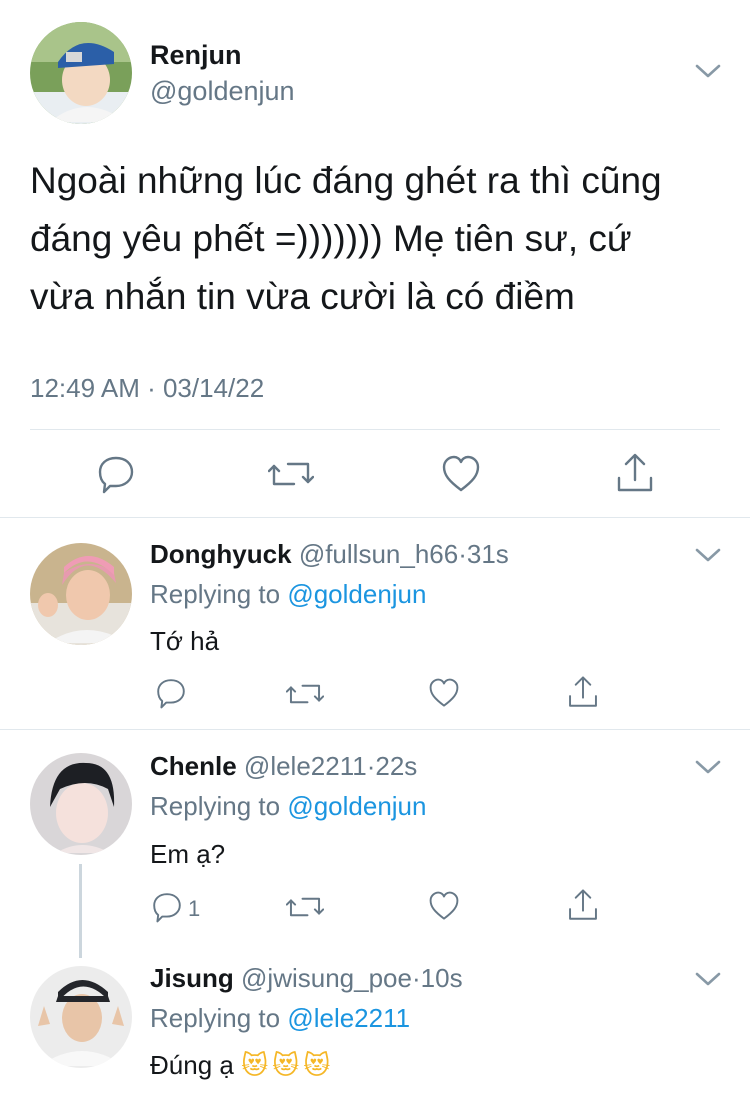 The image size is (750, 1104). What do you see at coordinates (348, 1018) in the screenshot?
I see `replying-to-link: @lele2211` at bounding box center [348, 1018].